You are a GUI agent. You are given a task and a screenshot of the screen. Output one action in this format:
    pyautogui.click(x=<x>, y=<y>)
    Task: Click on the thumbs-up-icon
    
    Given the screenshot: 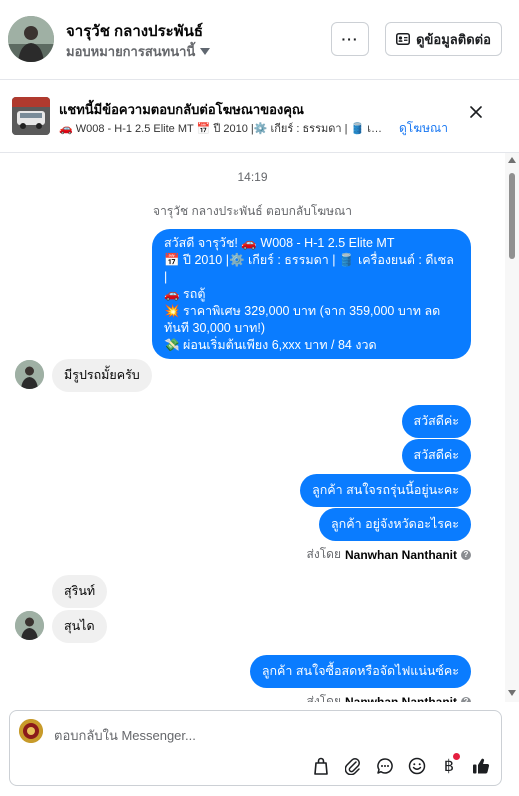 What is the action you would take?
    pyautogui.click(x=481, y=766)
    